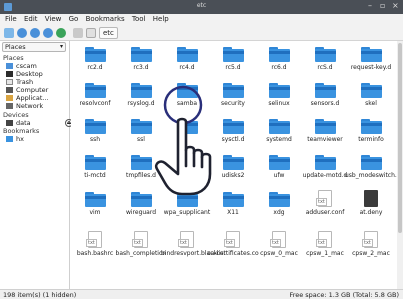 This screenshot has height=299, width=403. What do you see at coordinates (95, 212) in the screenshot?
I see `file-name: vim` at bounding box center [95, 212].